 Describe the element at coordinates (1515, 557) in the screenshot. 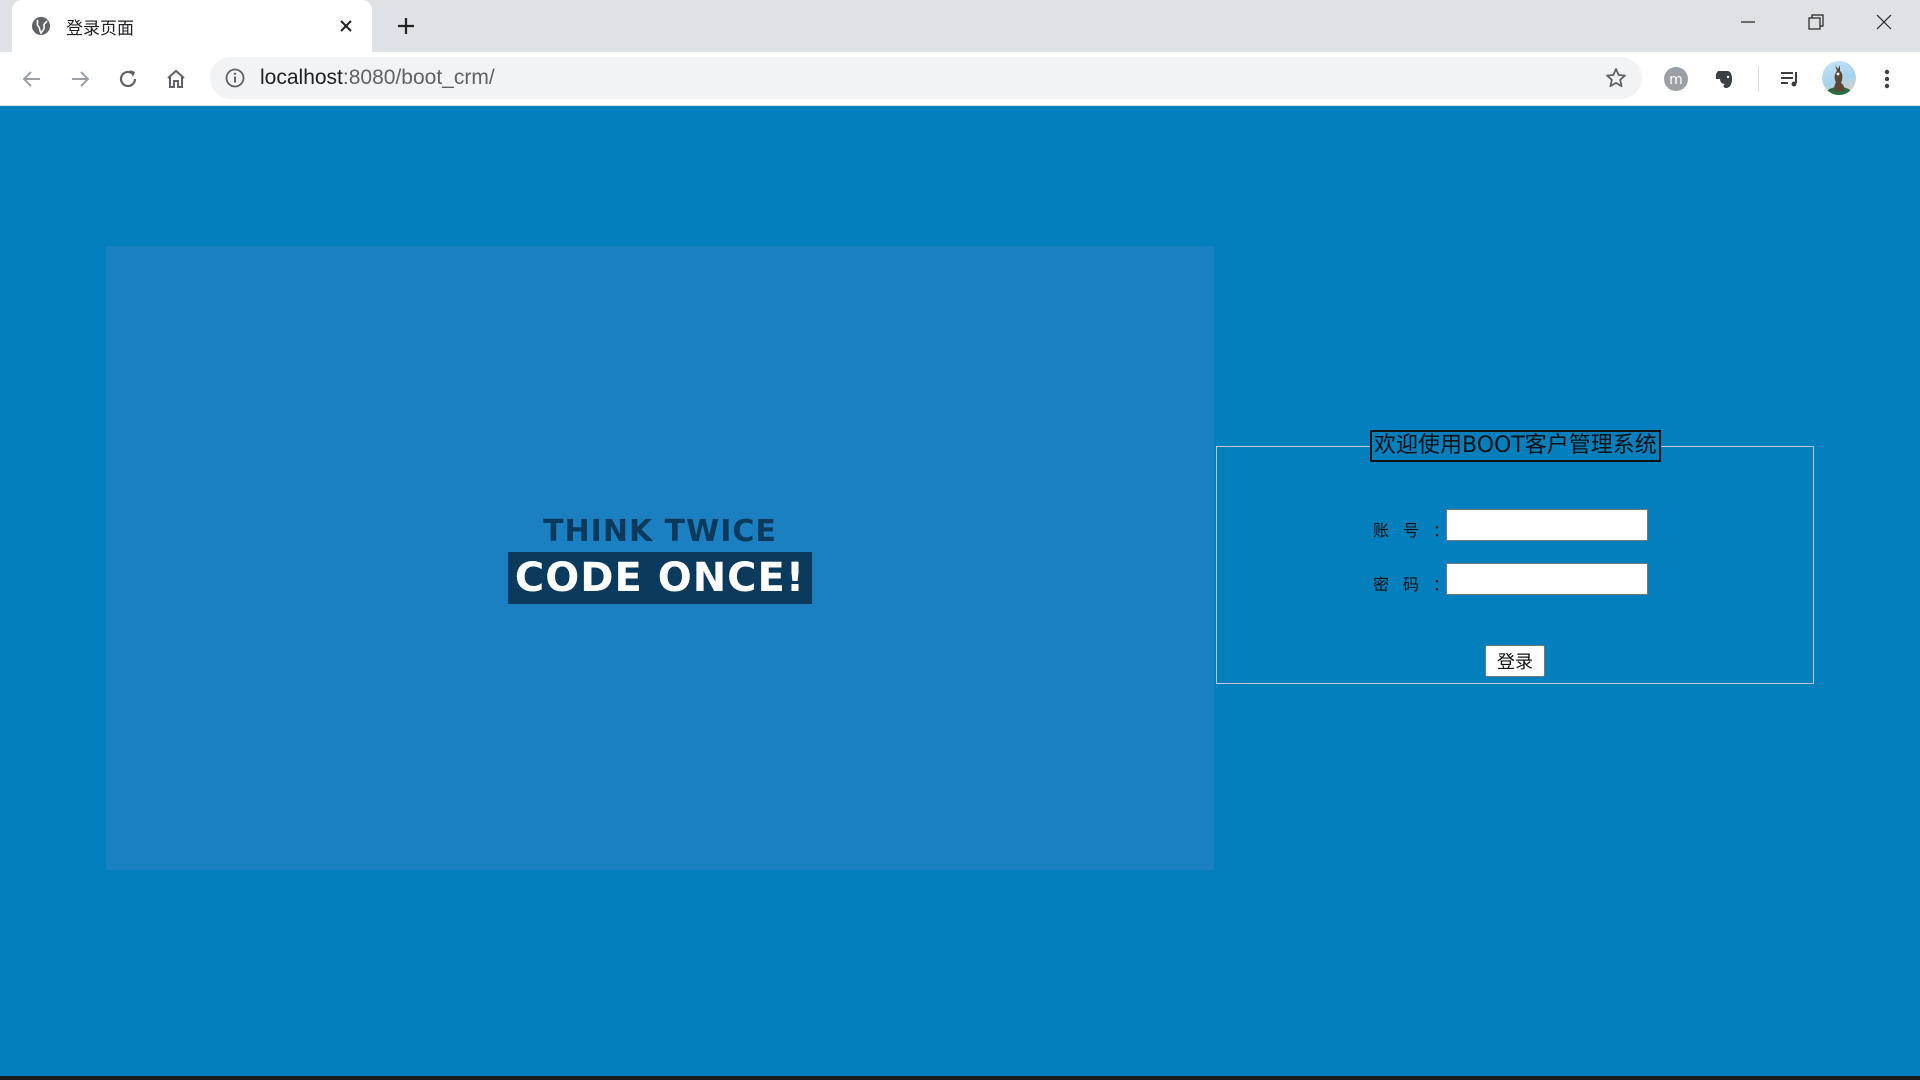

I see `login-form: 欢迎使用BOOT客户管理系统 账号： 密码： 登录` at that location.